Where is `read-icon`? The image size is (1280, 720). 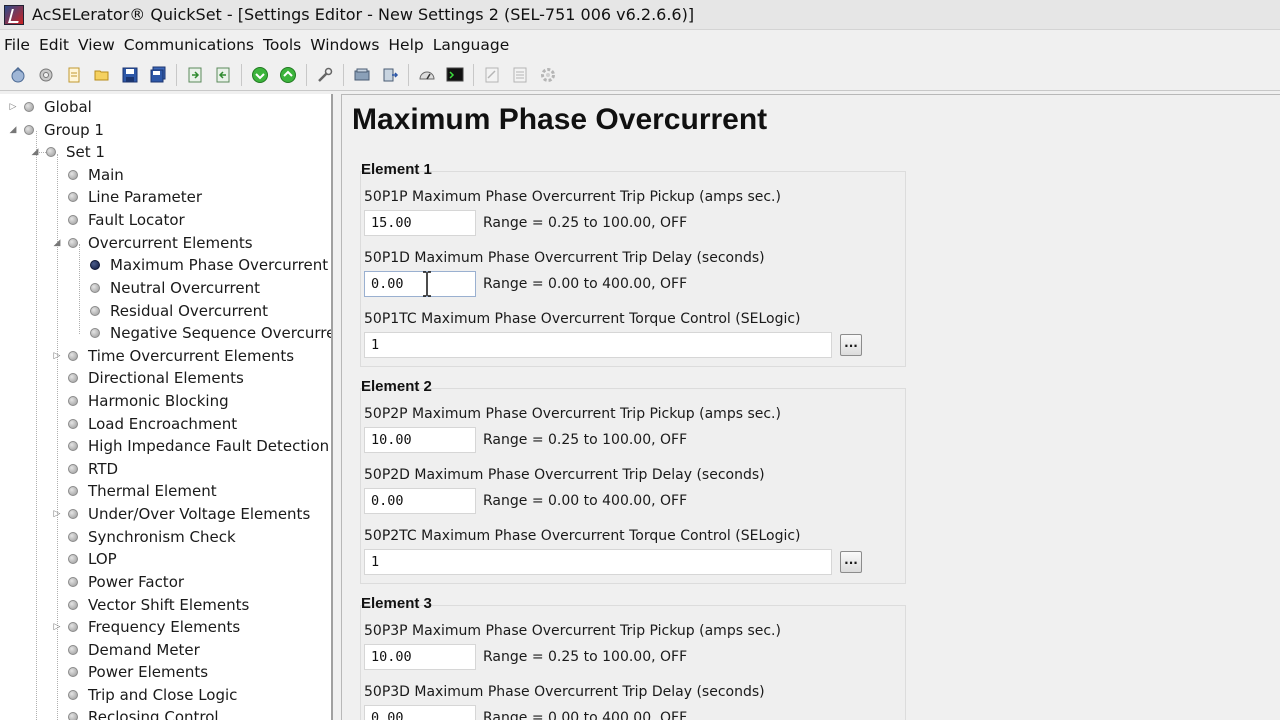 read-icon is located at coordinates (362, 75).